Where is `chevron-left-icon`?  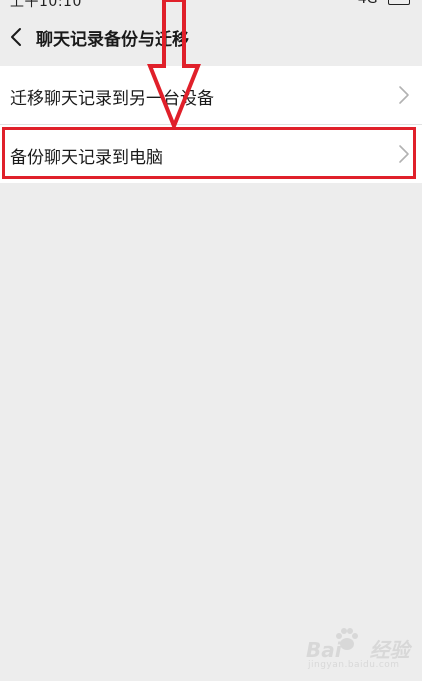
chevron-left-icon is located at coordinates (16, 37).